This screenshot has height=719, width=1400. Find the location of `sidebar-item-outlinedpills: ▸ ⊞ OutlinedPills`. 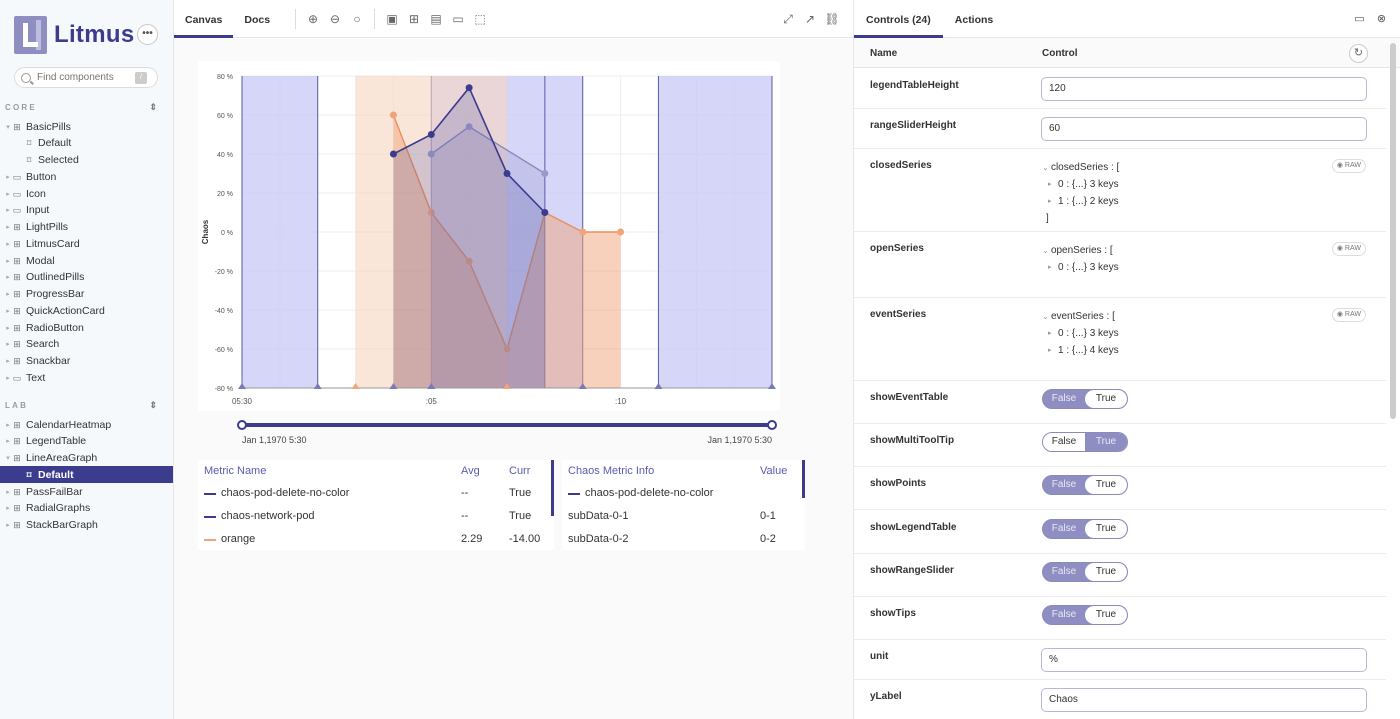

sidebar-item-outlinedpills: ▸ ⊞ OutlinedPills is located at coordinates (86, 277).